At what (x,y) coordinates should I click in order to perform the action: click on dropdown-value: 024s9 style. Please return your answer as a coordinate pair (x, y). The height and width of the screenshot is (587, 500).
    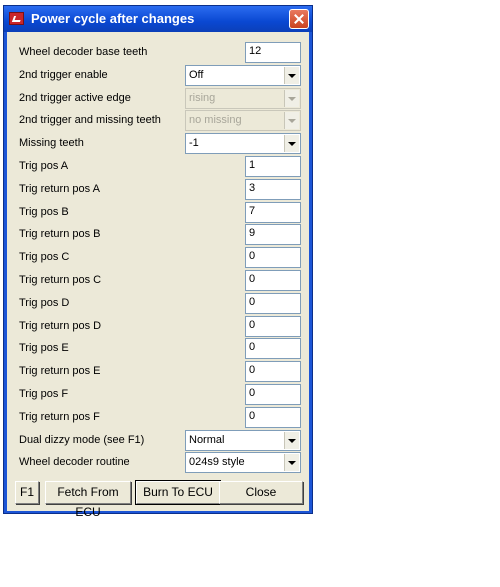
    Looking at the image, I should click on (217, 462).